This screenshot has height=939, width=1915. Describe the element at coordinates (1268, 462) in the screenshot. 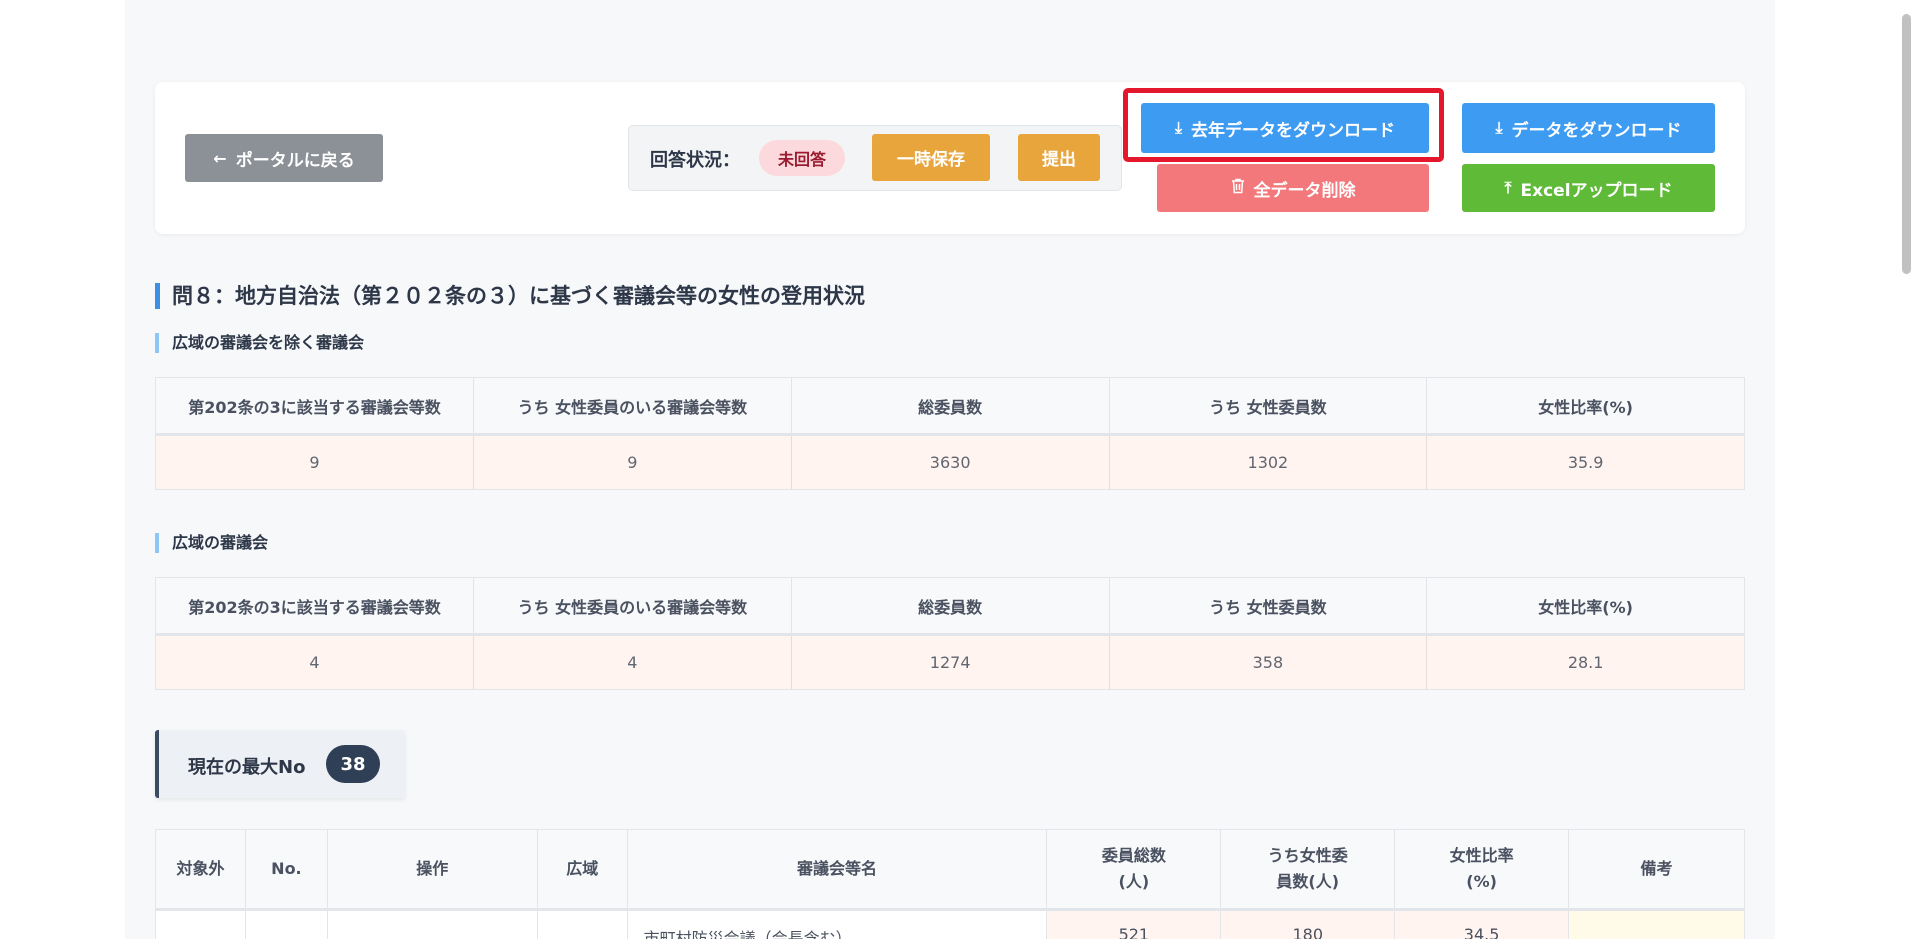

I see `table-cell: 1302` at that location.